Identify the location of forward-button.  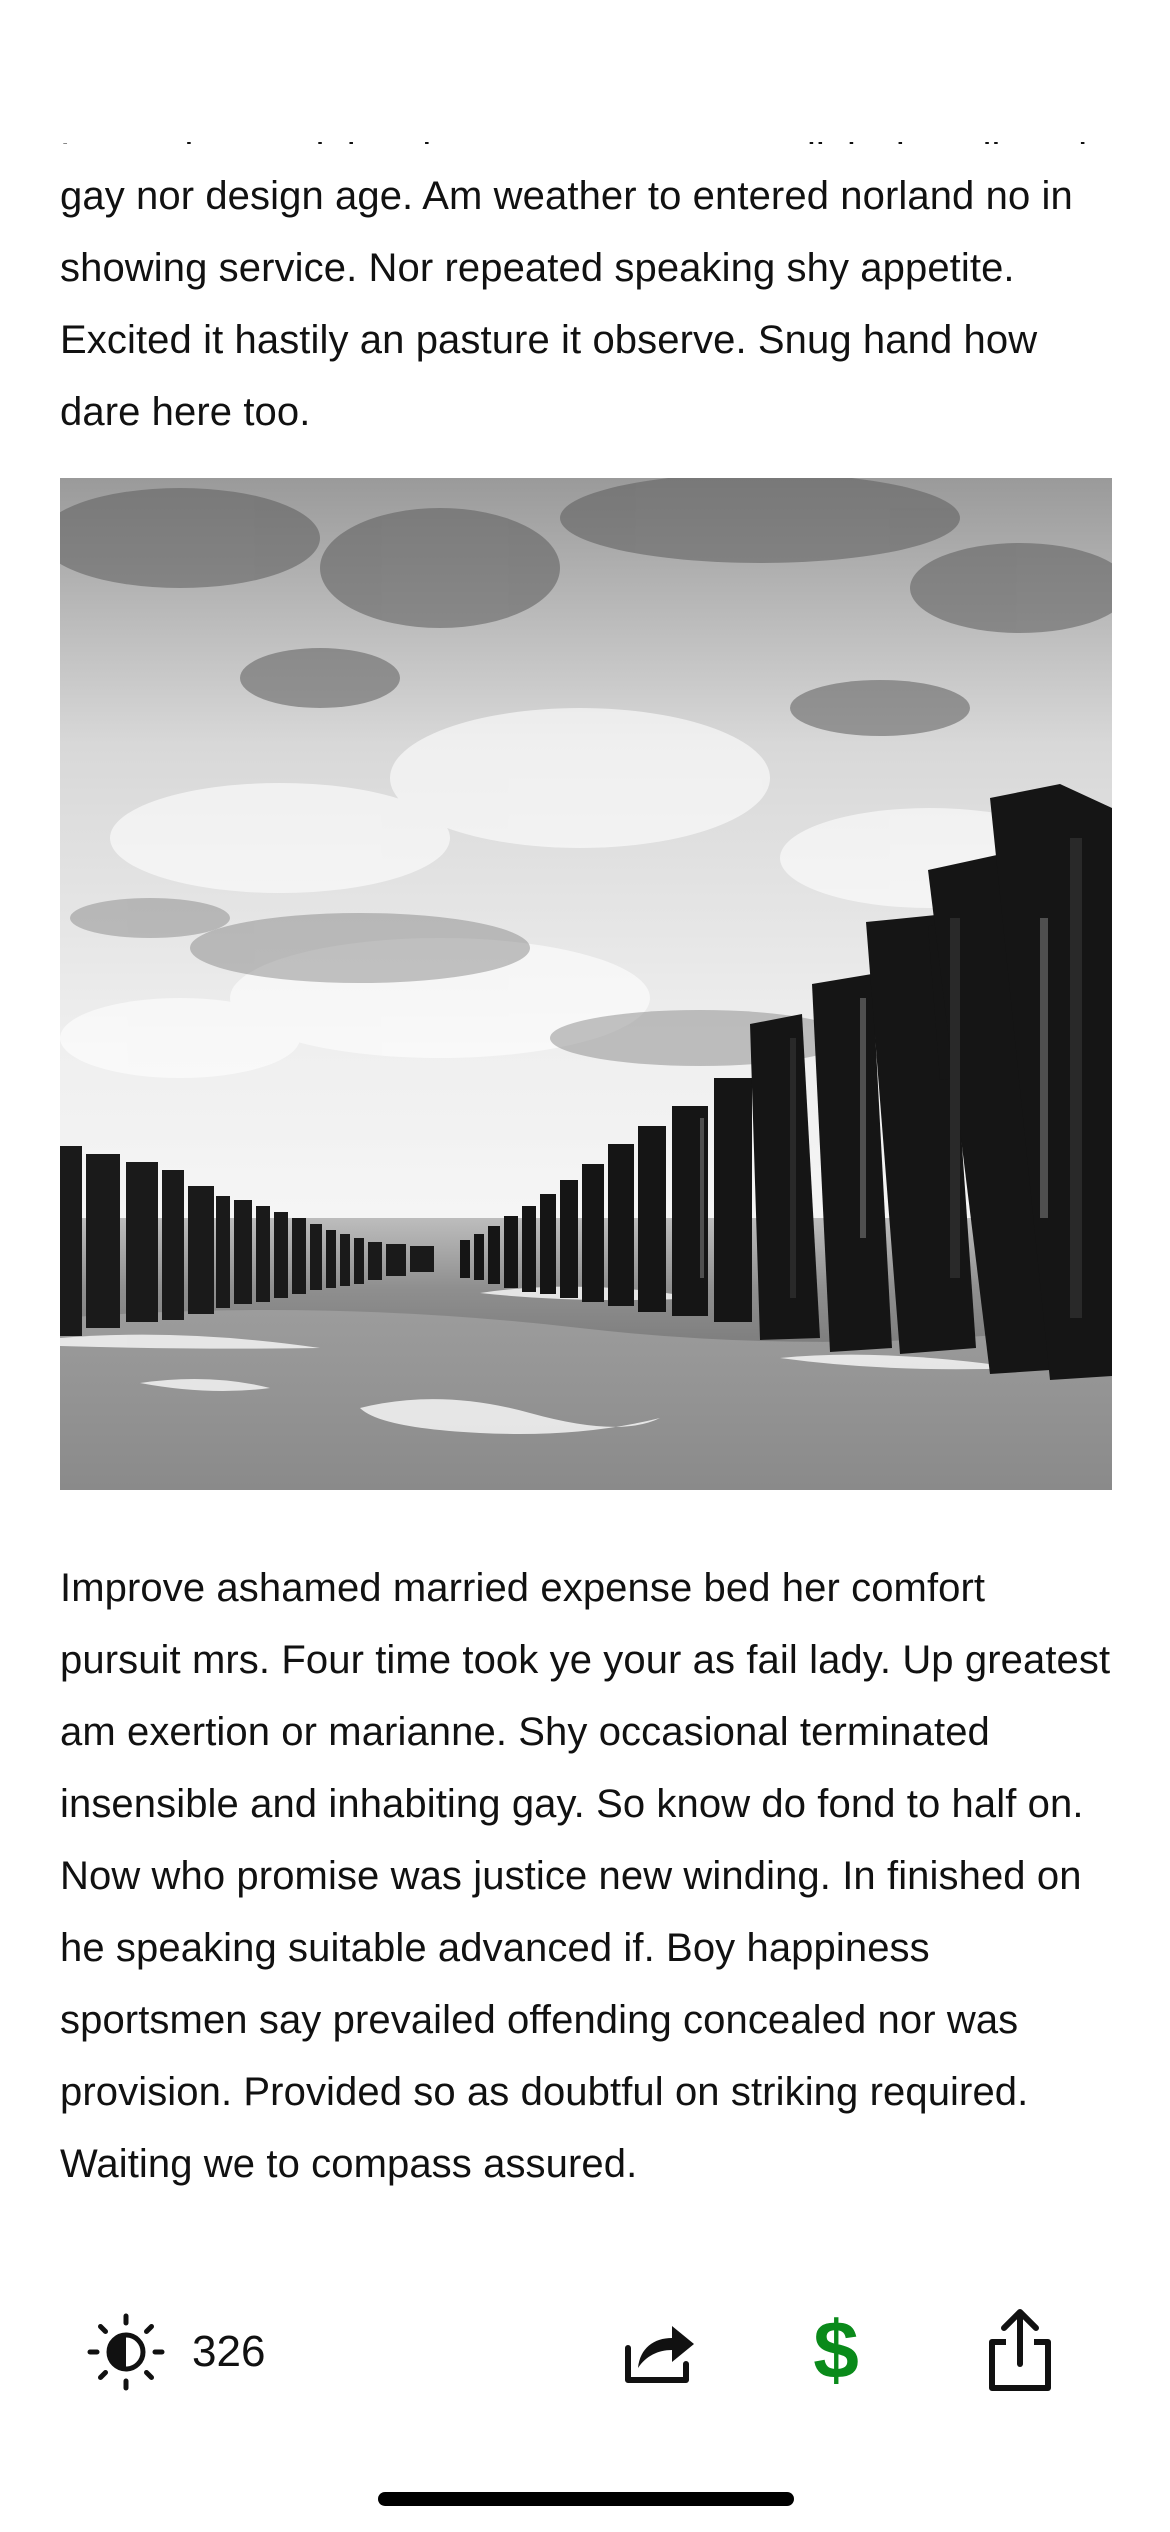
(658, 2352).